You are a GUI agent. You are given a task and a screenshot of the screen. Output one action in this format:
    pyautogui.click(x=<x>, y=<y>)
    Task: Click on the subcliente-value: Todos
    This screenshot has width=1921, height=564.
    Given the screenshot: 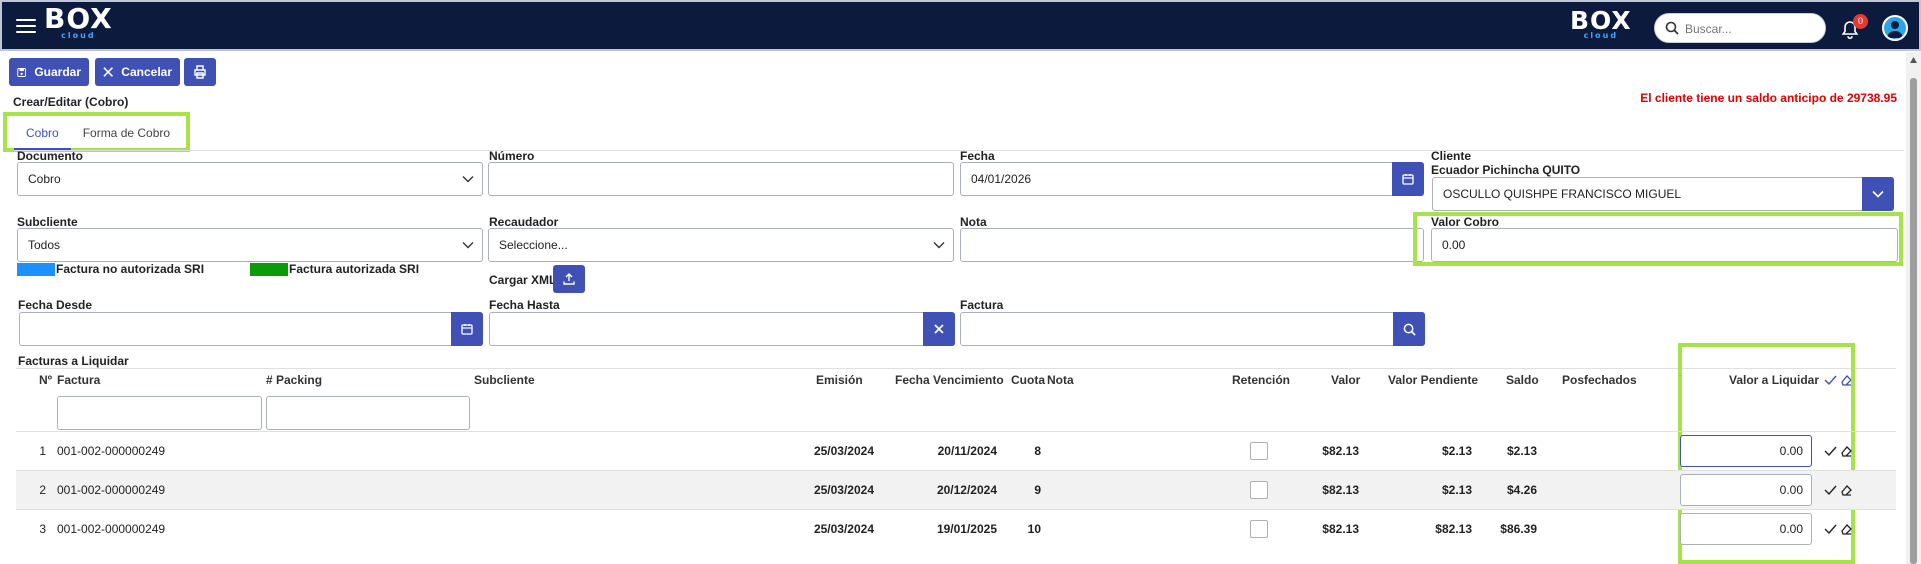 What is the action you would take?
    pyautogui.click(x=44, y=245)
    